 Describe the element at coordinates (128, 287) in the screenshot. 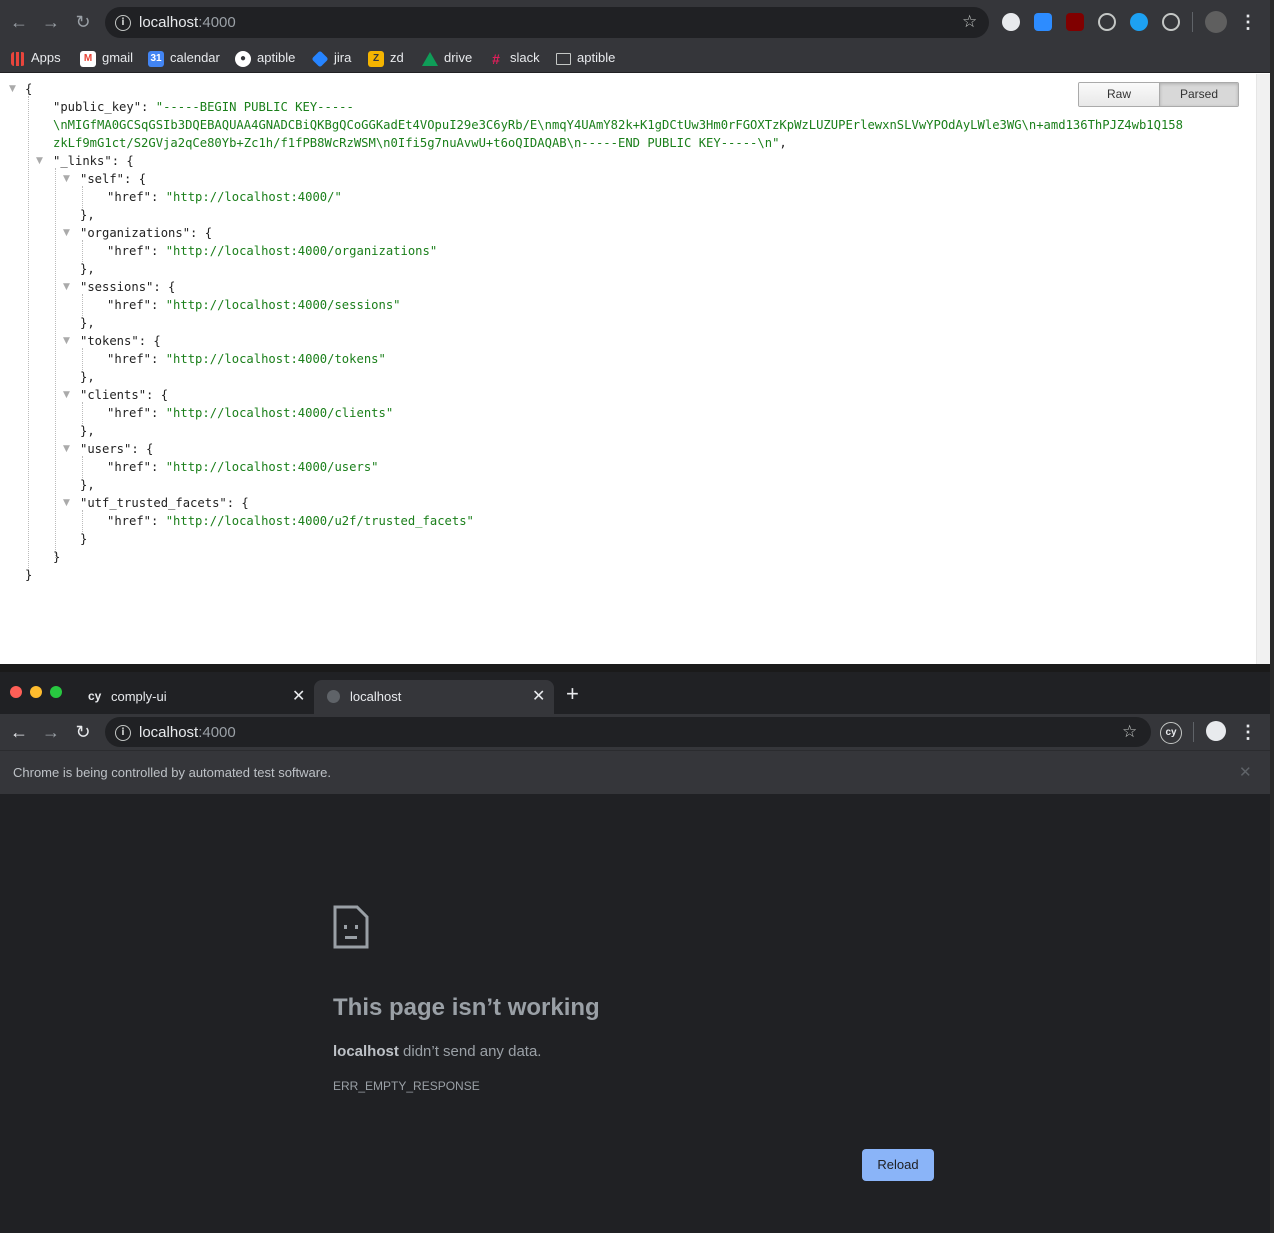

I see `json-link-key: "sessions": {` at that location.